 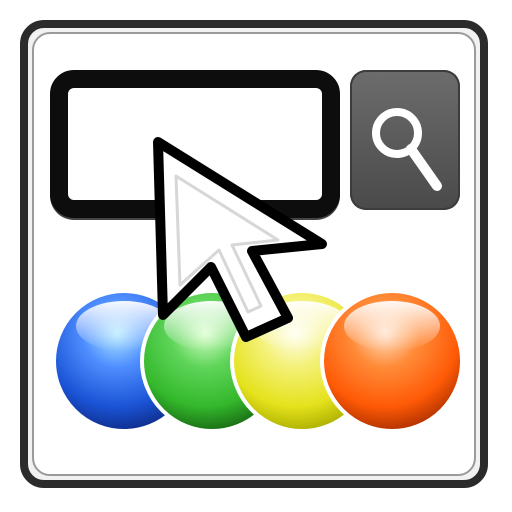 What do you see at coordinates (407, 149) in the screenshot?
I see `search-icon` at bounding box center [407, 149].